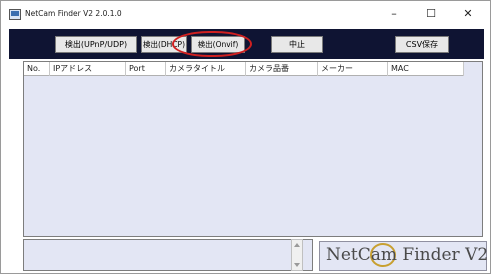 The width and height of the screenshot is (491, 274). I want to click on column-header-maker: メーカー, so click(353, 69).